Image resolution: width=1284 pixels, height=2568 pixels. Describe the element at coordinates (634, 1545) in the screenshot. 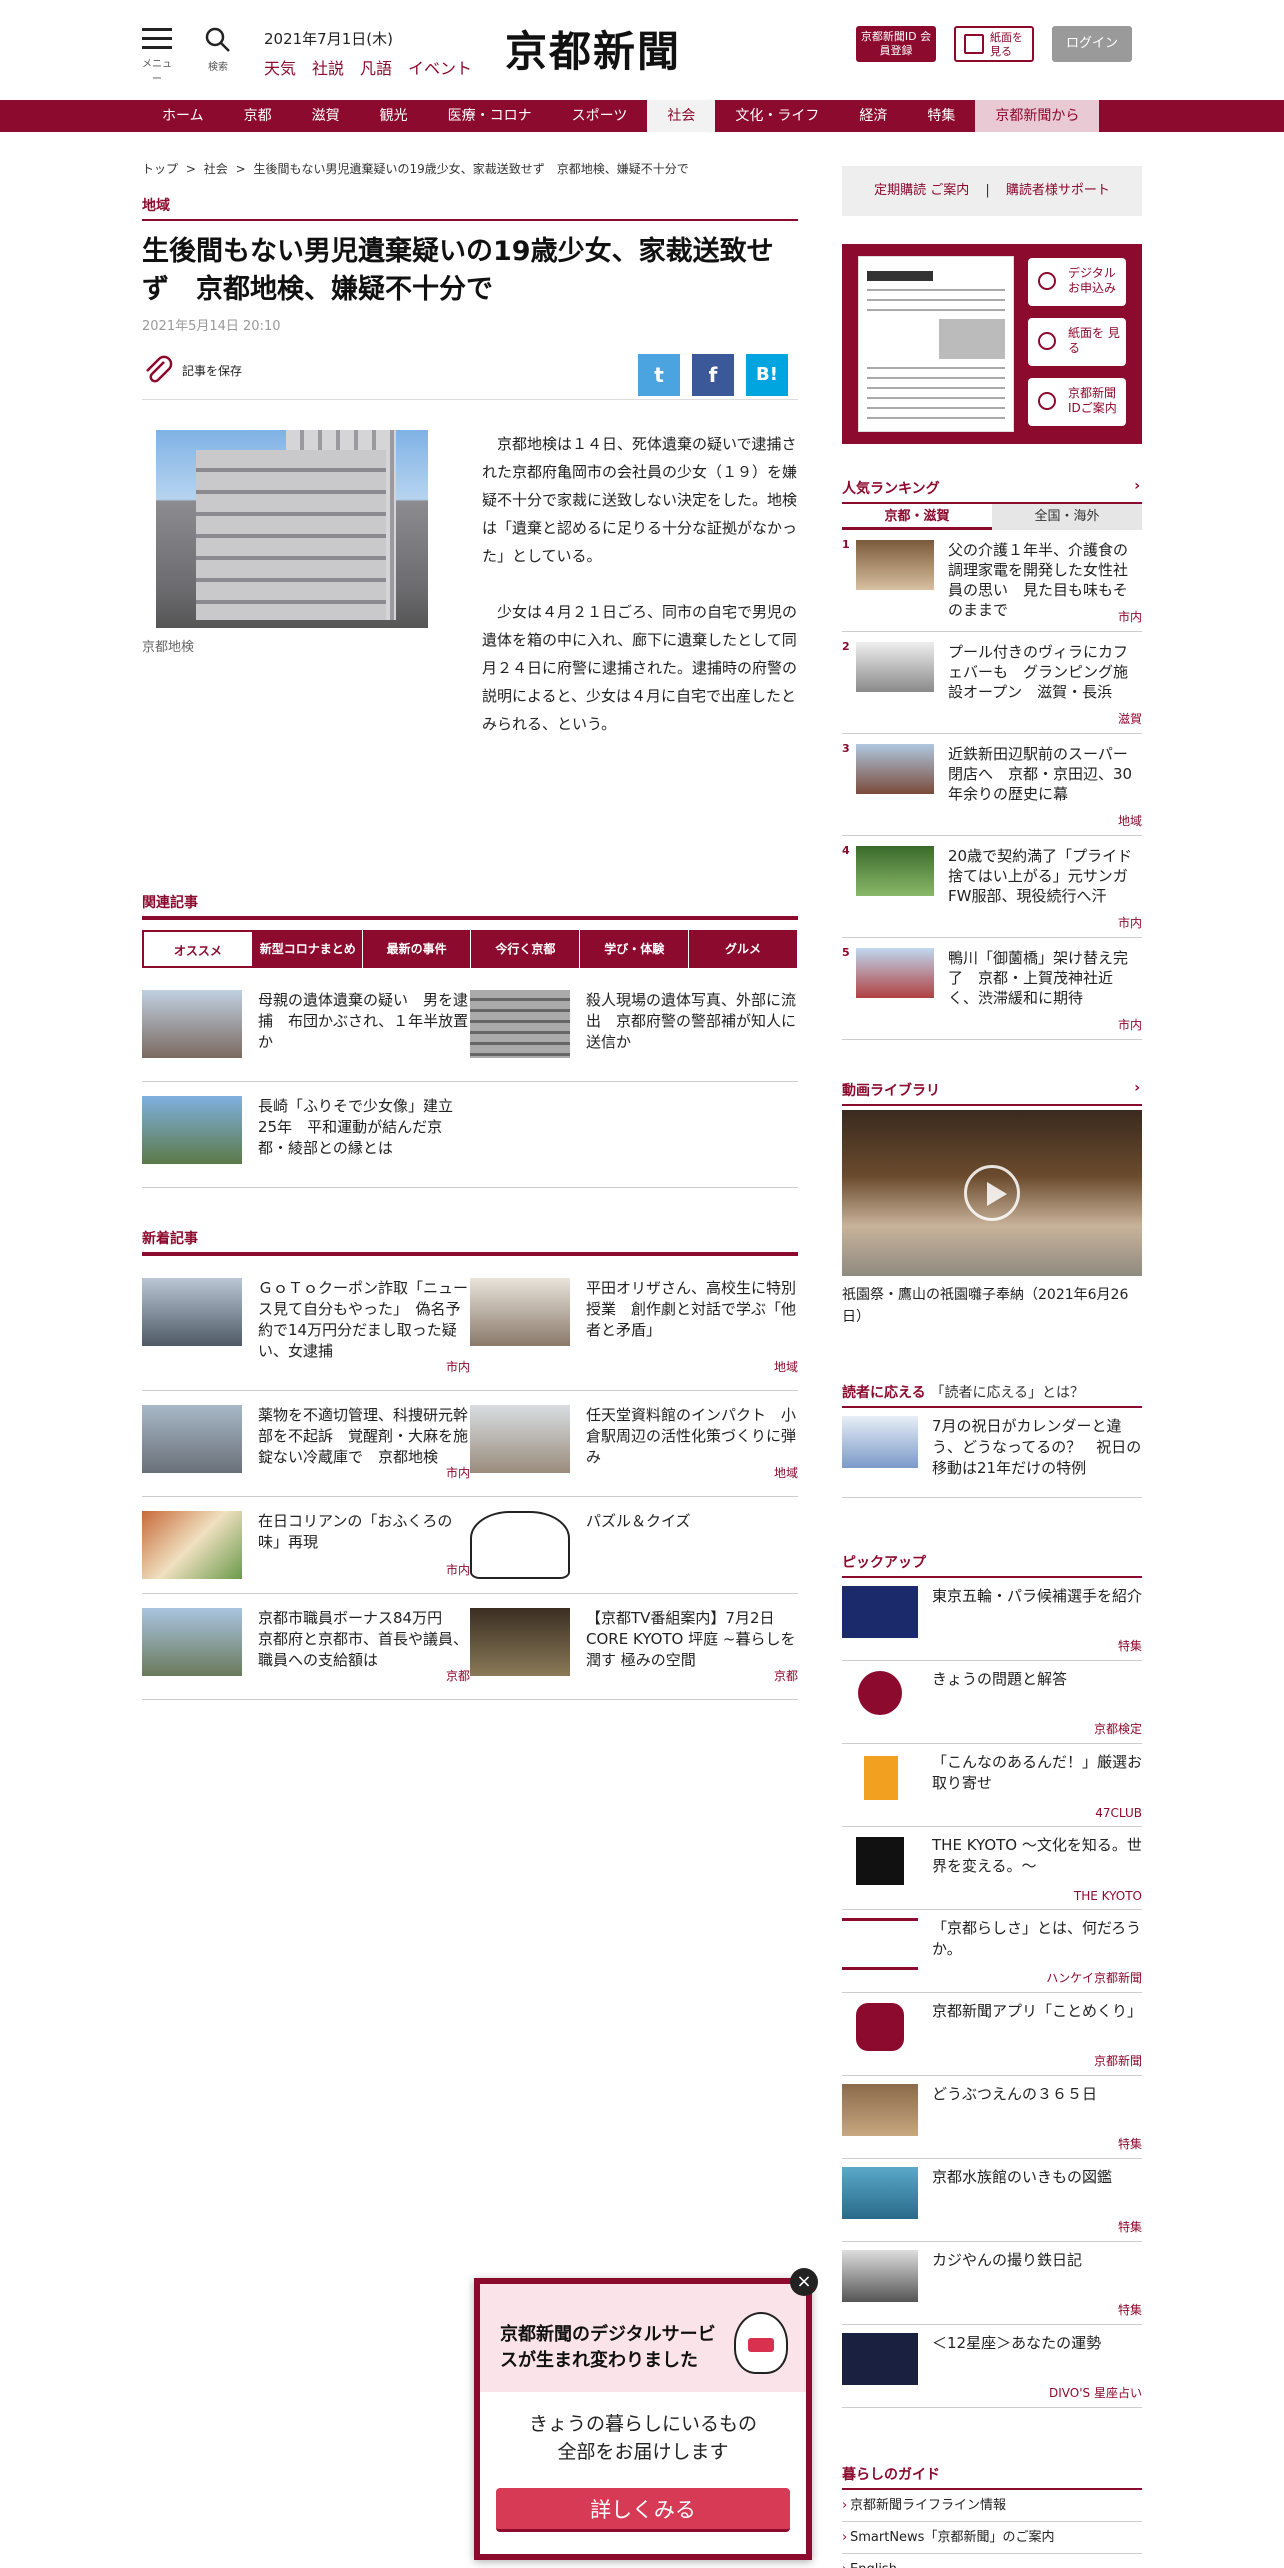

I see `newest-item: パズル＆クイズ` at that location.